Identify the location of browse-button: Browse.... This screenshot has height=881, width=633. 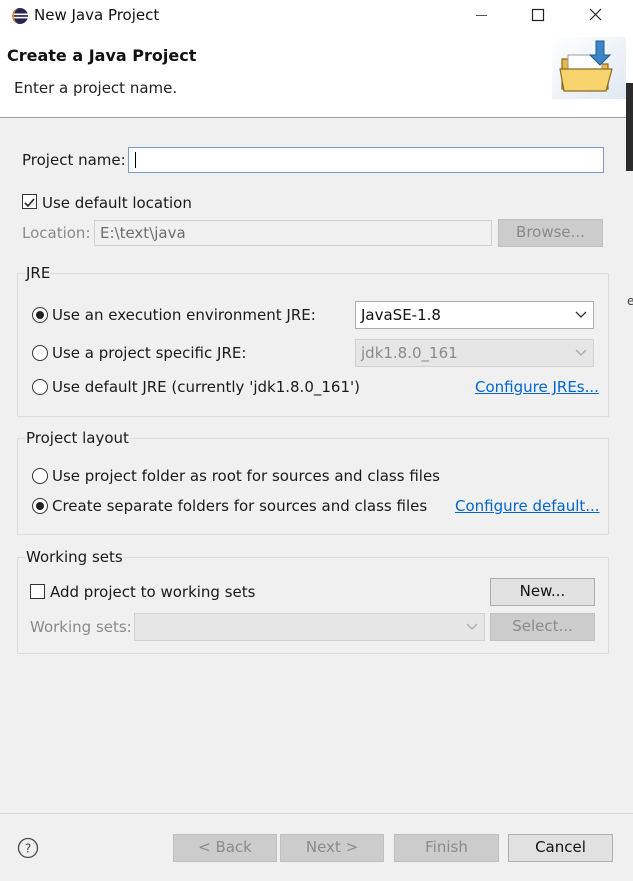
(550, 233).